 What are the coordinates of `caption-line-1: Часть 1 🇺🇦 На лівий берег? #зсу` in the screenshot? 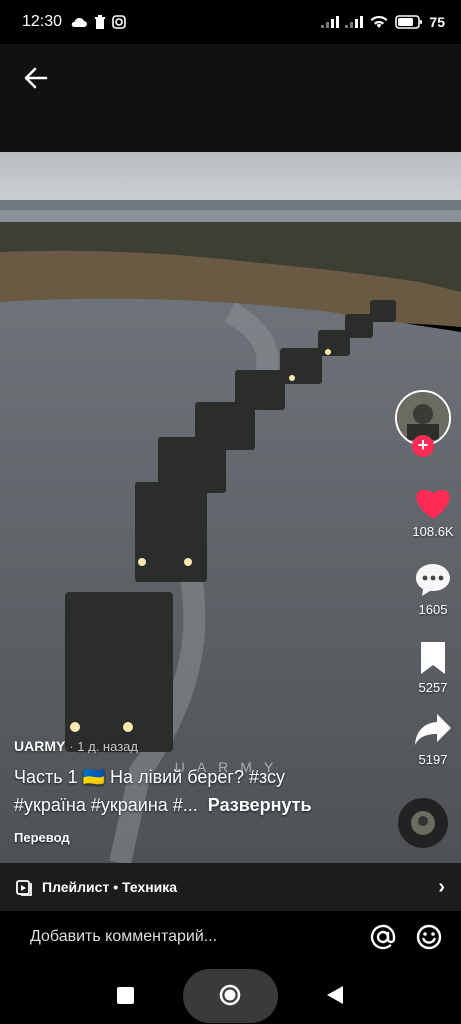 It's located at (150, 777).